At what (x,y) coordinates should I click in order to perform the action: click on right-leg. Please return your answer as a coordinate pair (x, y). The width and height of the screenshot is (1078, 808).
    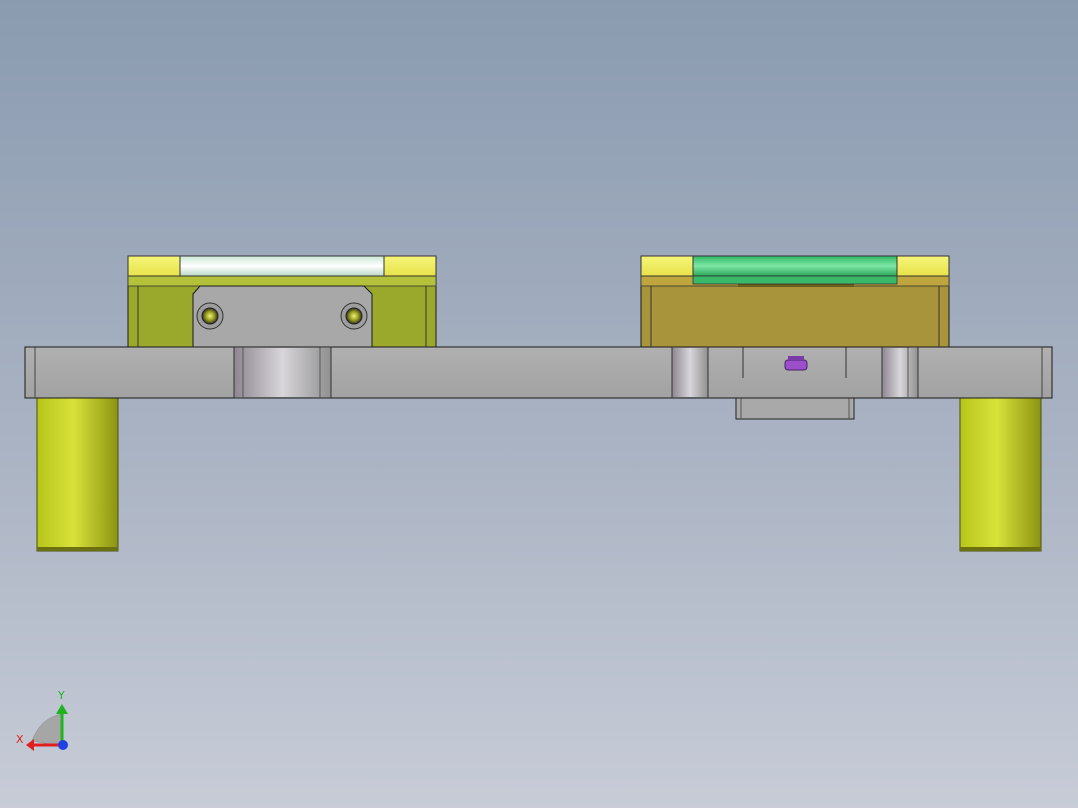
    Looking at the image, I should click on (1000, 474).